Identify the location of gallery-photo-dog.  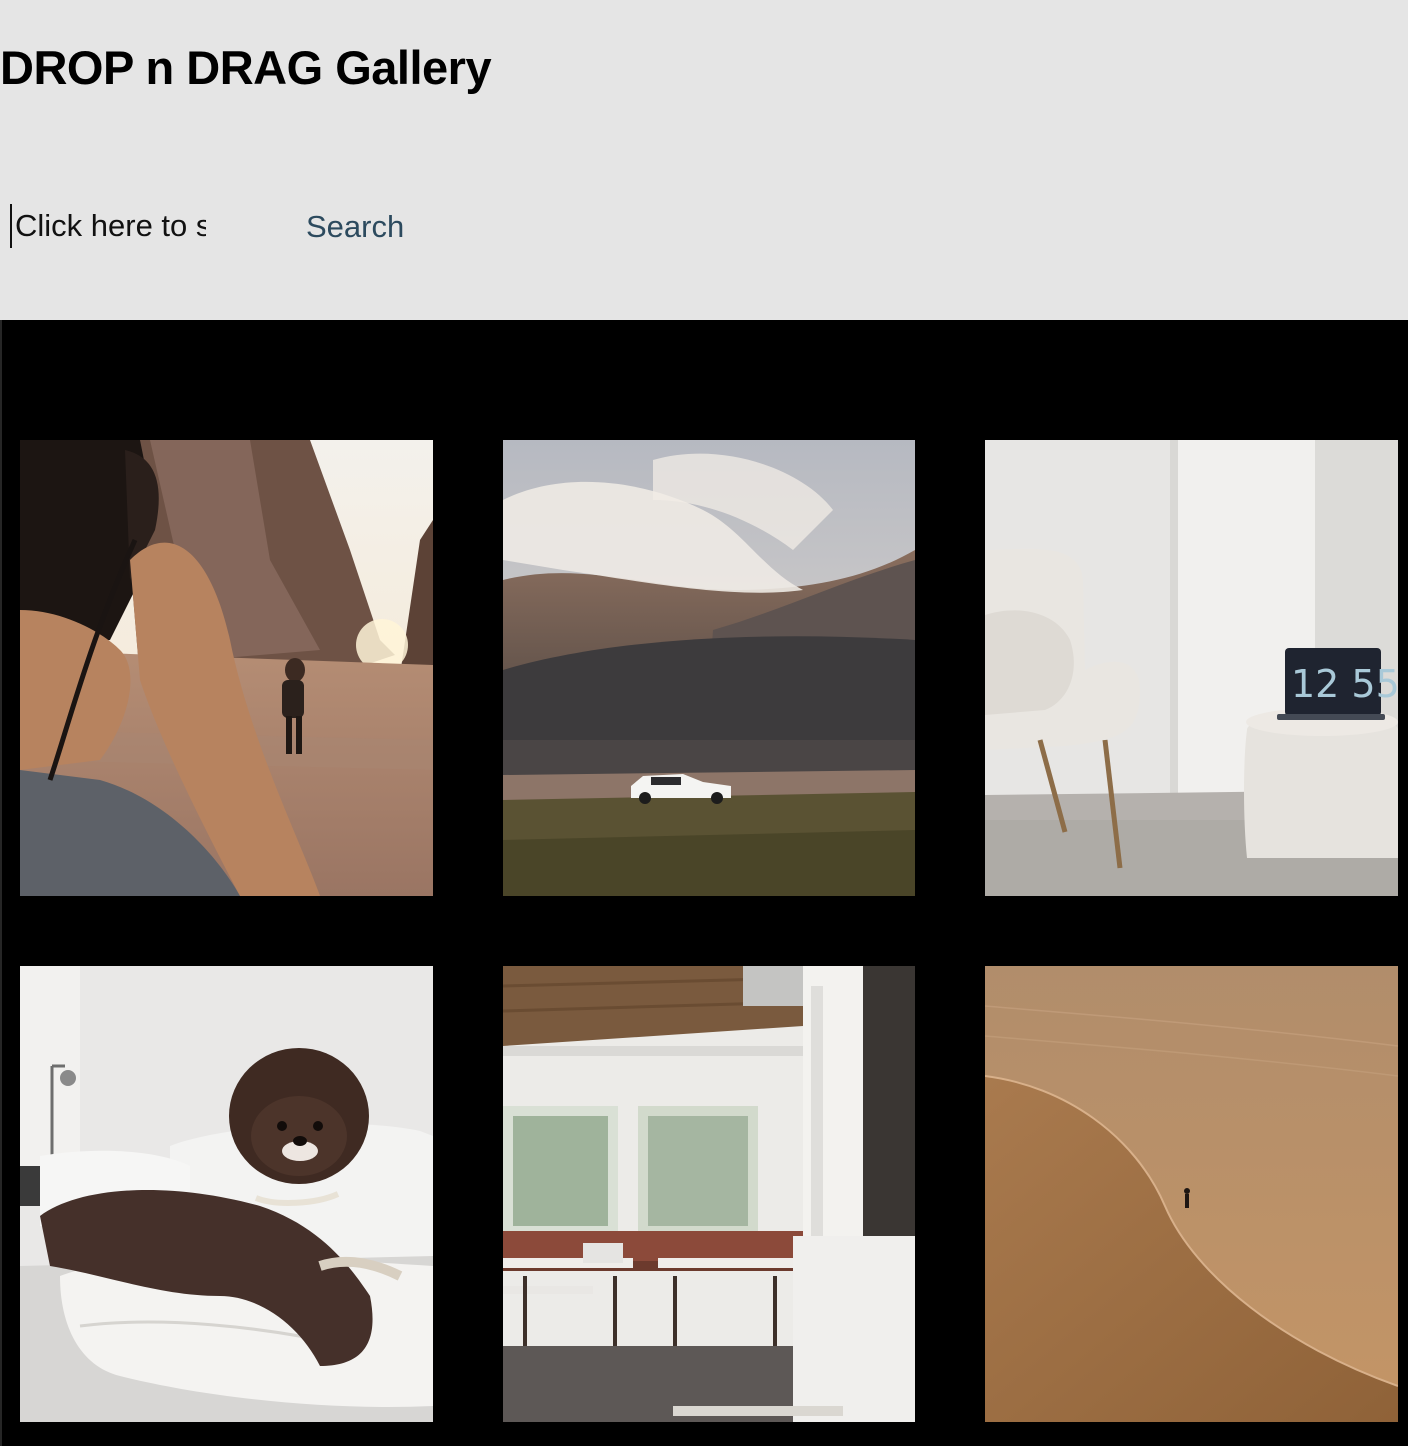
(226, 1194).